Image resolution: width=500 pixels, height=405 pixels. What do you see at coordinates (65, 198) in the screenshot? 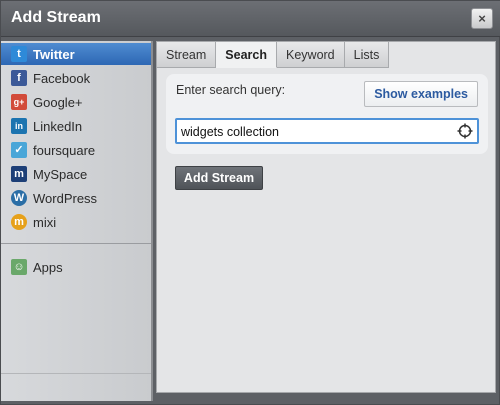
I see `sidebar-item-label: WordPress` at bounding box center [65, 198].